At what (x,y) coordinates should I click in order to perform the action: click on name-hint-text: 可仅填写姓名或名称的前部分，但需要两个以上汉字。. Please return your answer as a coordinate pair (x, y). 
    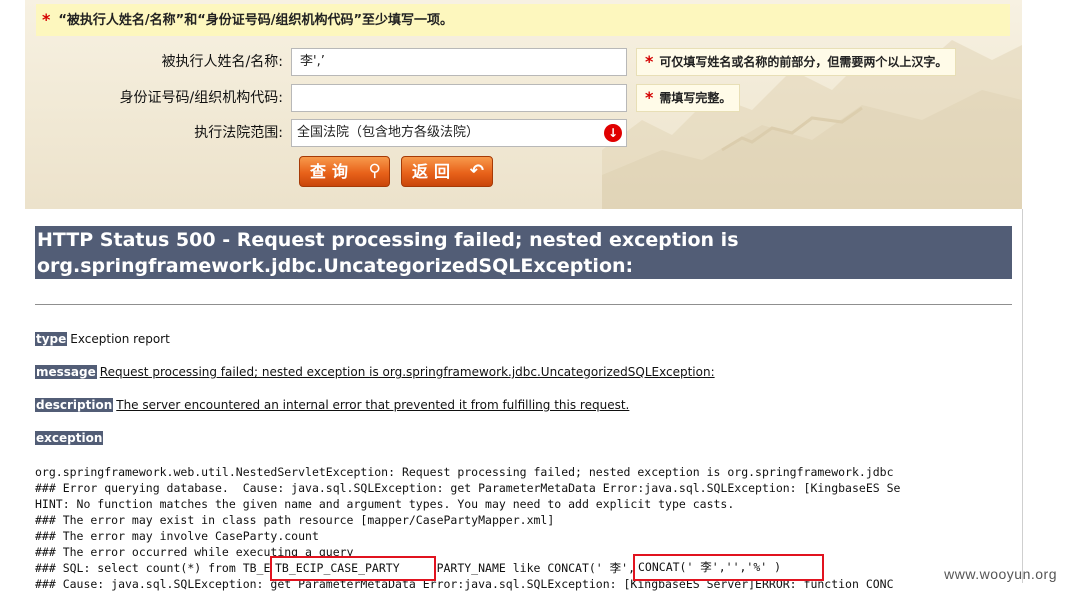
    Looking at the image, I should click on (803, 62).